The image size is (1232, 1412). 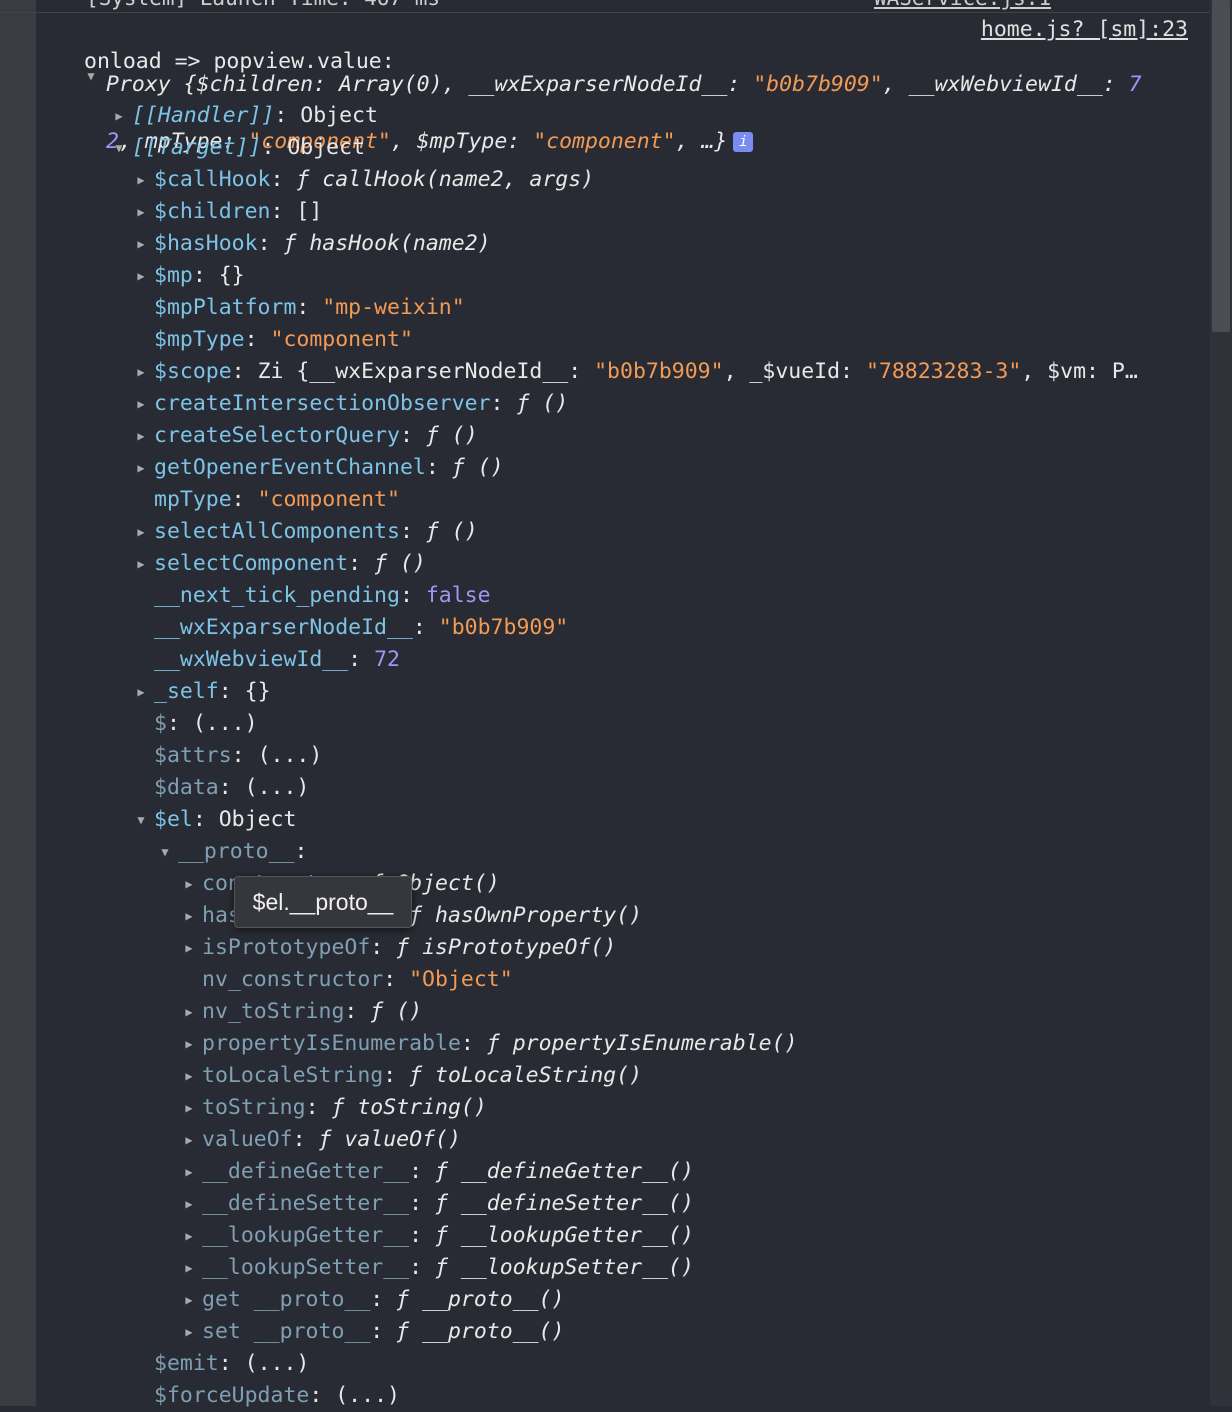 I want to click on tree-row-ts: ▶ toString: ƒ toString(), so click(x=623, y=1108).